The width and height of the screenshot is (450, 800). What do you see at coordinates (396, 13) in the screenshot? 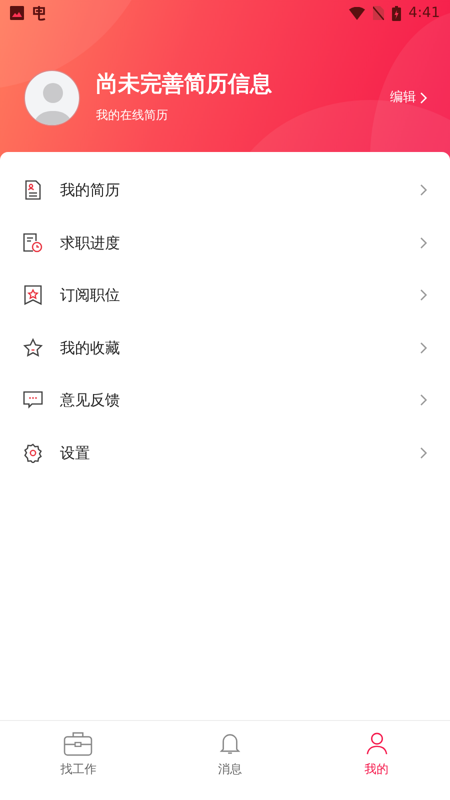
I see `battery-icon` at bounding box center [396, 13].